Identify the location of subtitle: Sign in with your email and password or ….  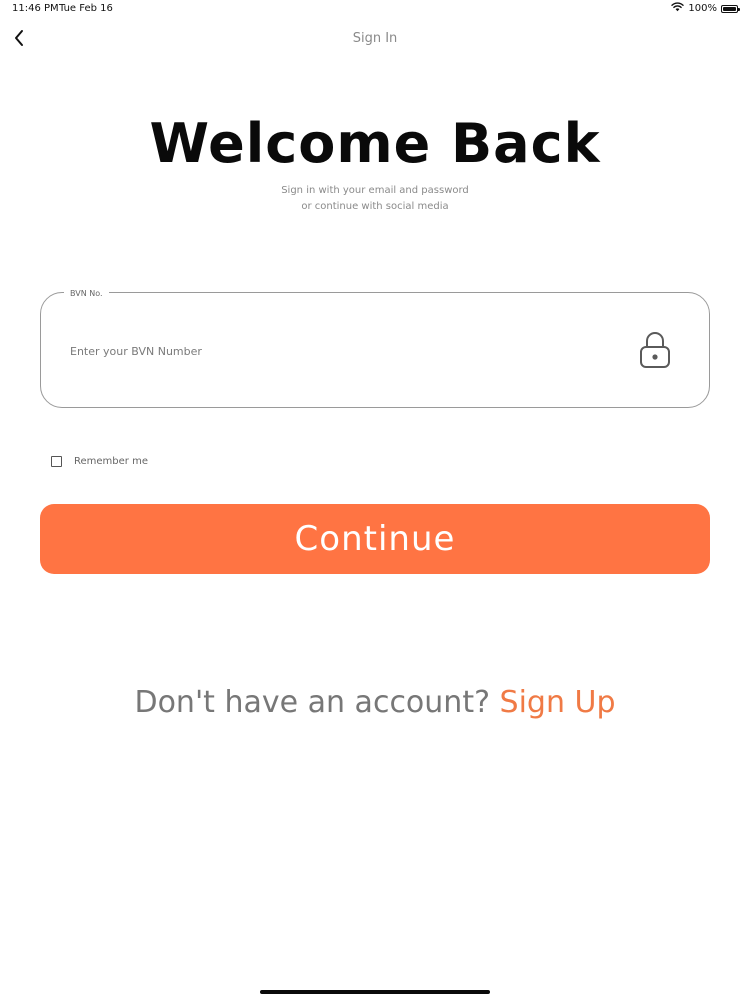
(375, 199).